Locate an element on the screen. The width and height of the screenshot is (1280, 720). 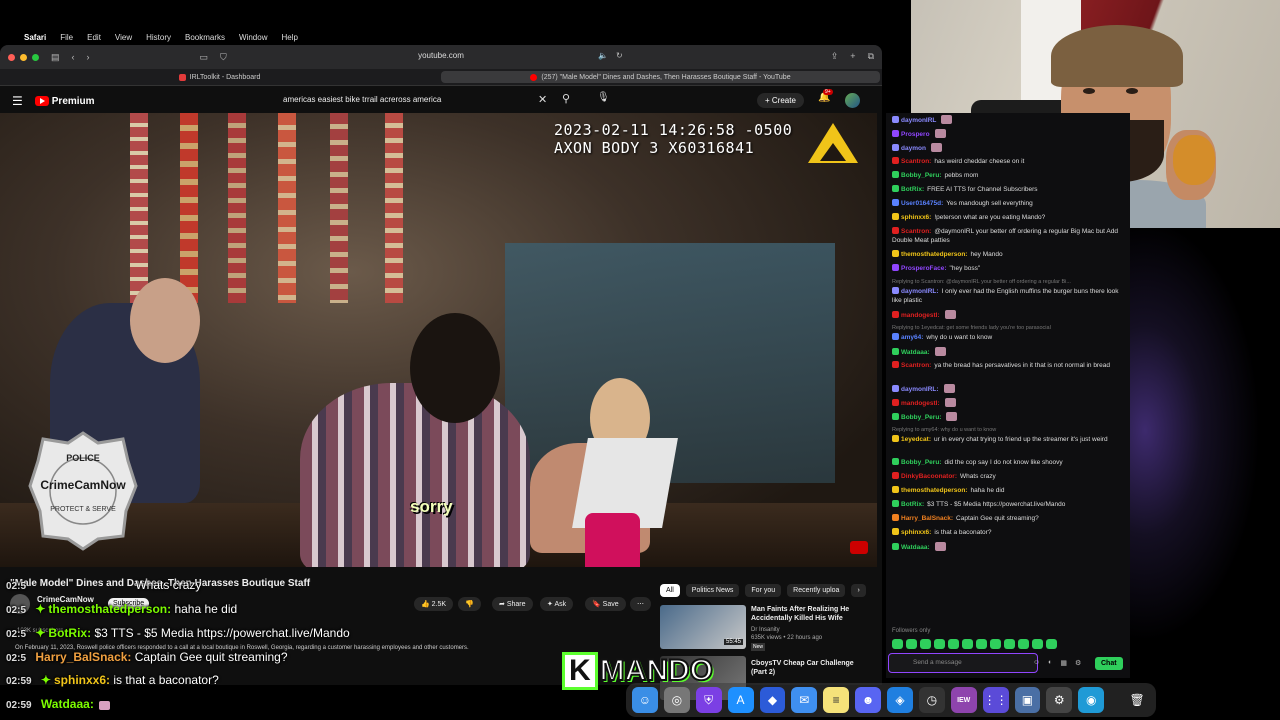
chat-message: User016475d: Yes mandough sell everything is located at coordinates (1008, 203).